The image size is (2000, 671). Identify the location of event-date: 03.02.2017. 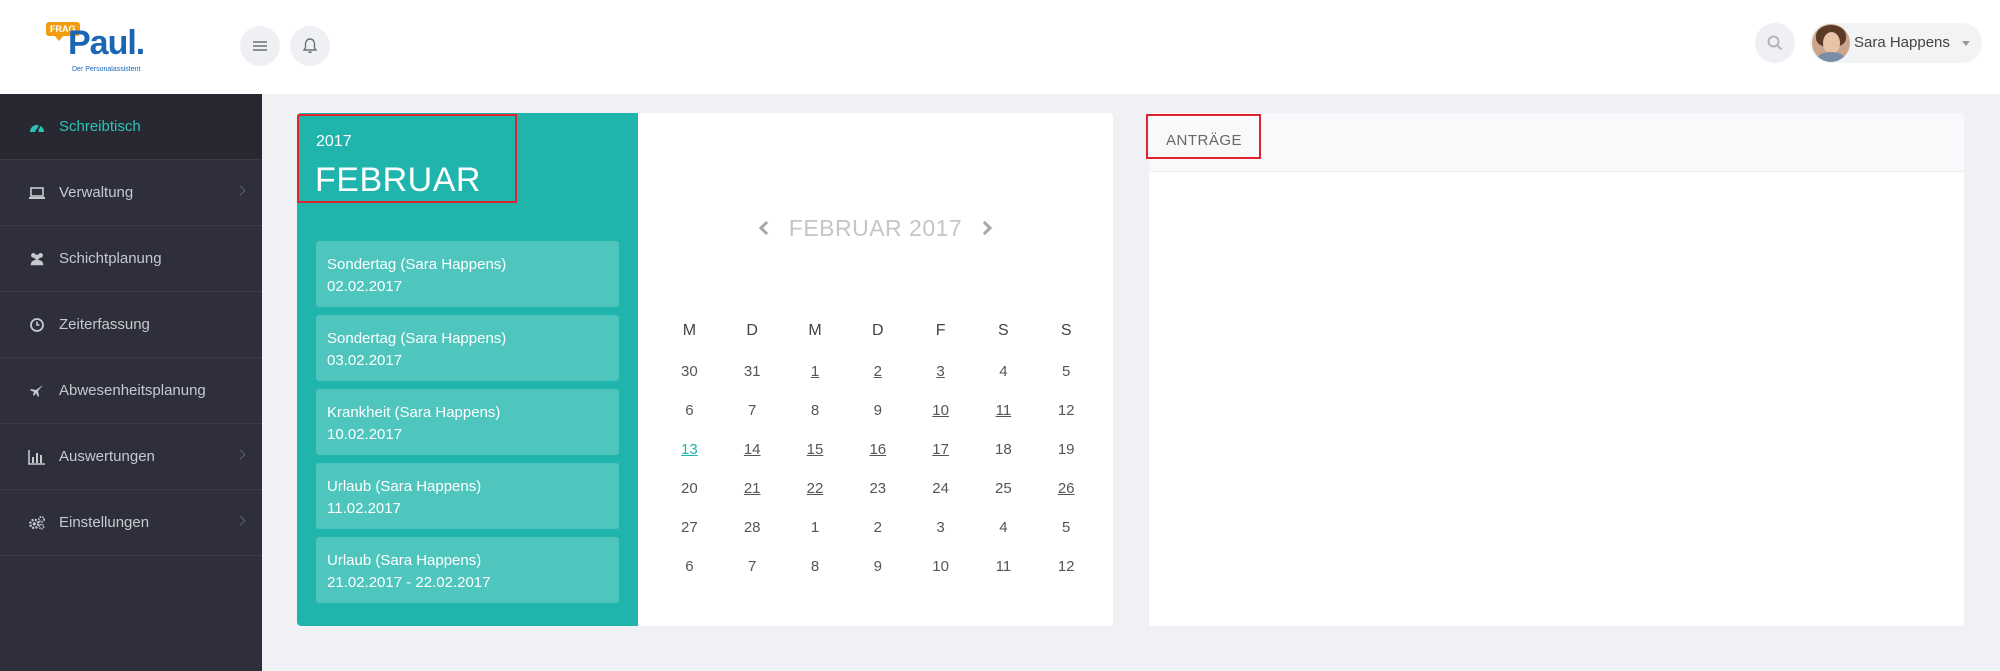
(365, 360).